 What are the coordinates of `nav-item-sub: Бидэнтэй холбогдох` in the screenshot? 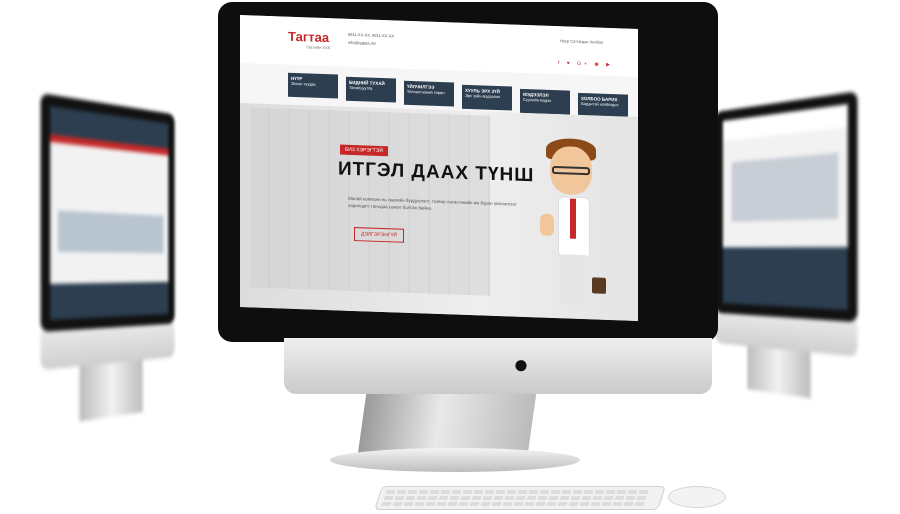 It's located at (600, 104).